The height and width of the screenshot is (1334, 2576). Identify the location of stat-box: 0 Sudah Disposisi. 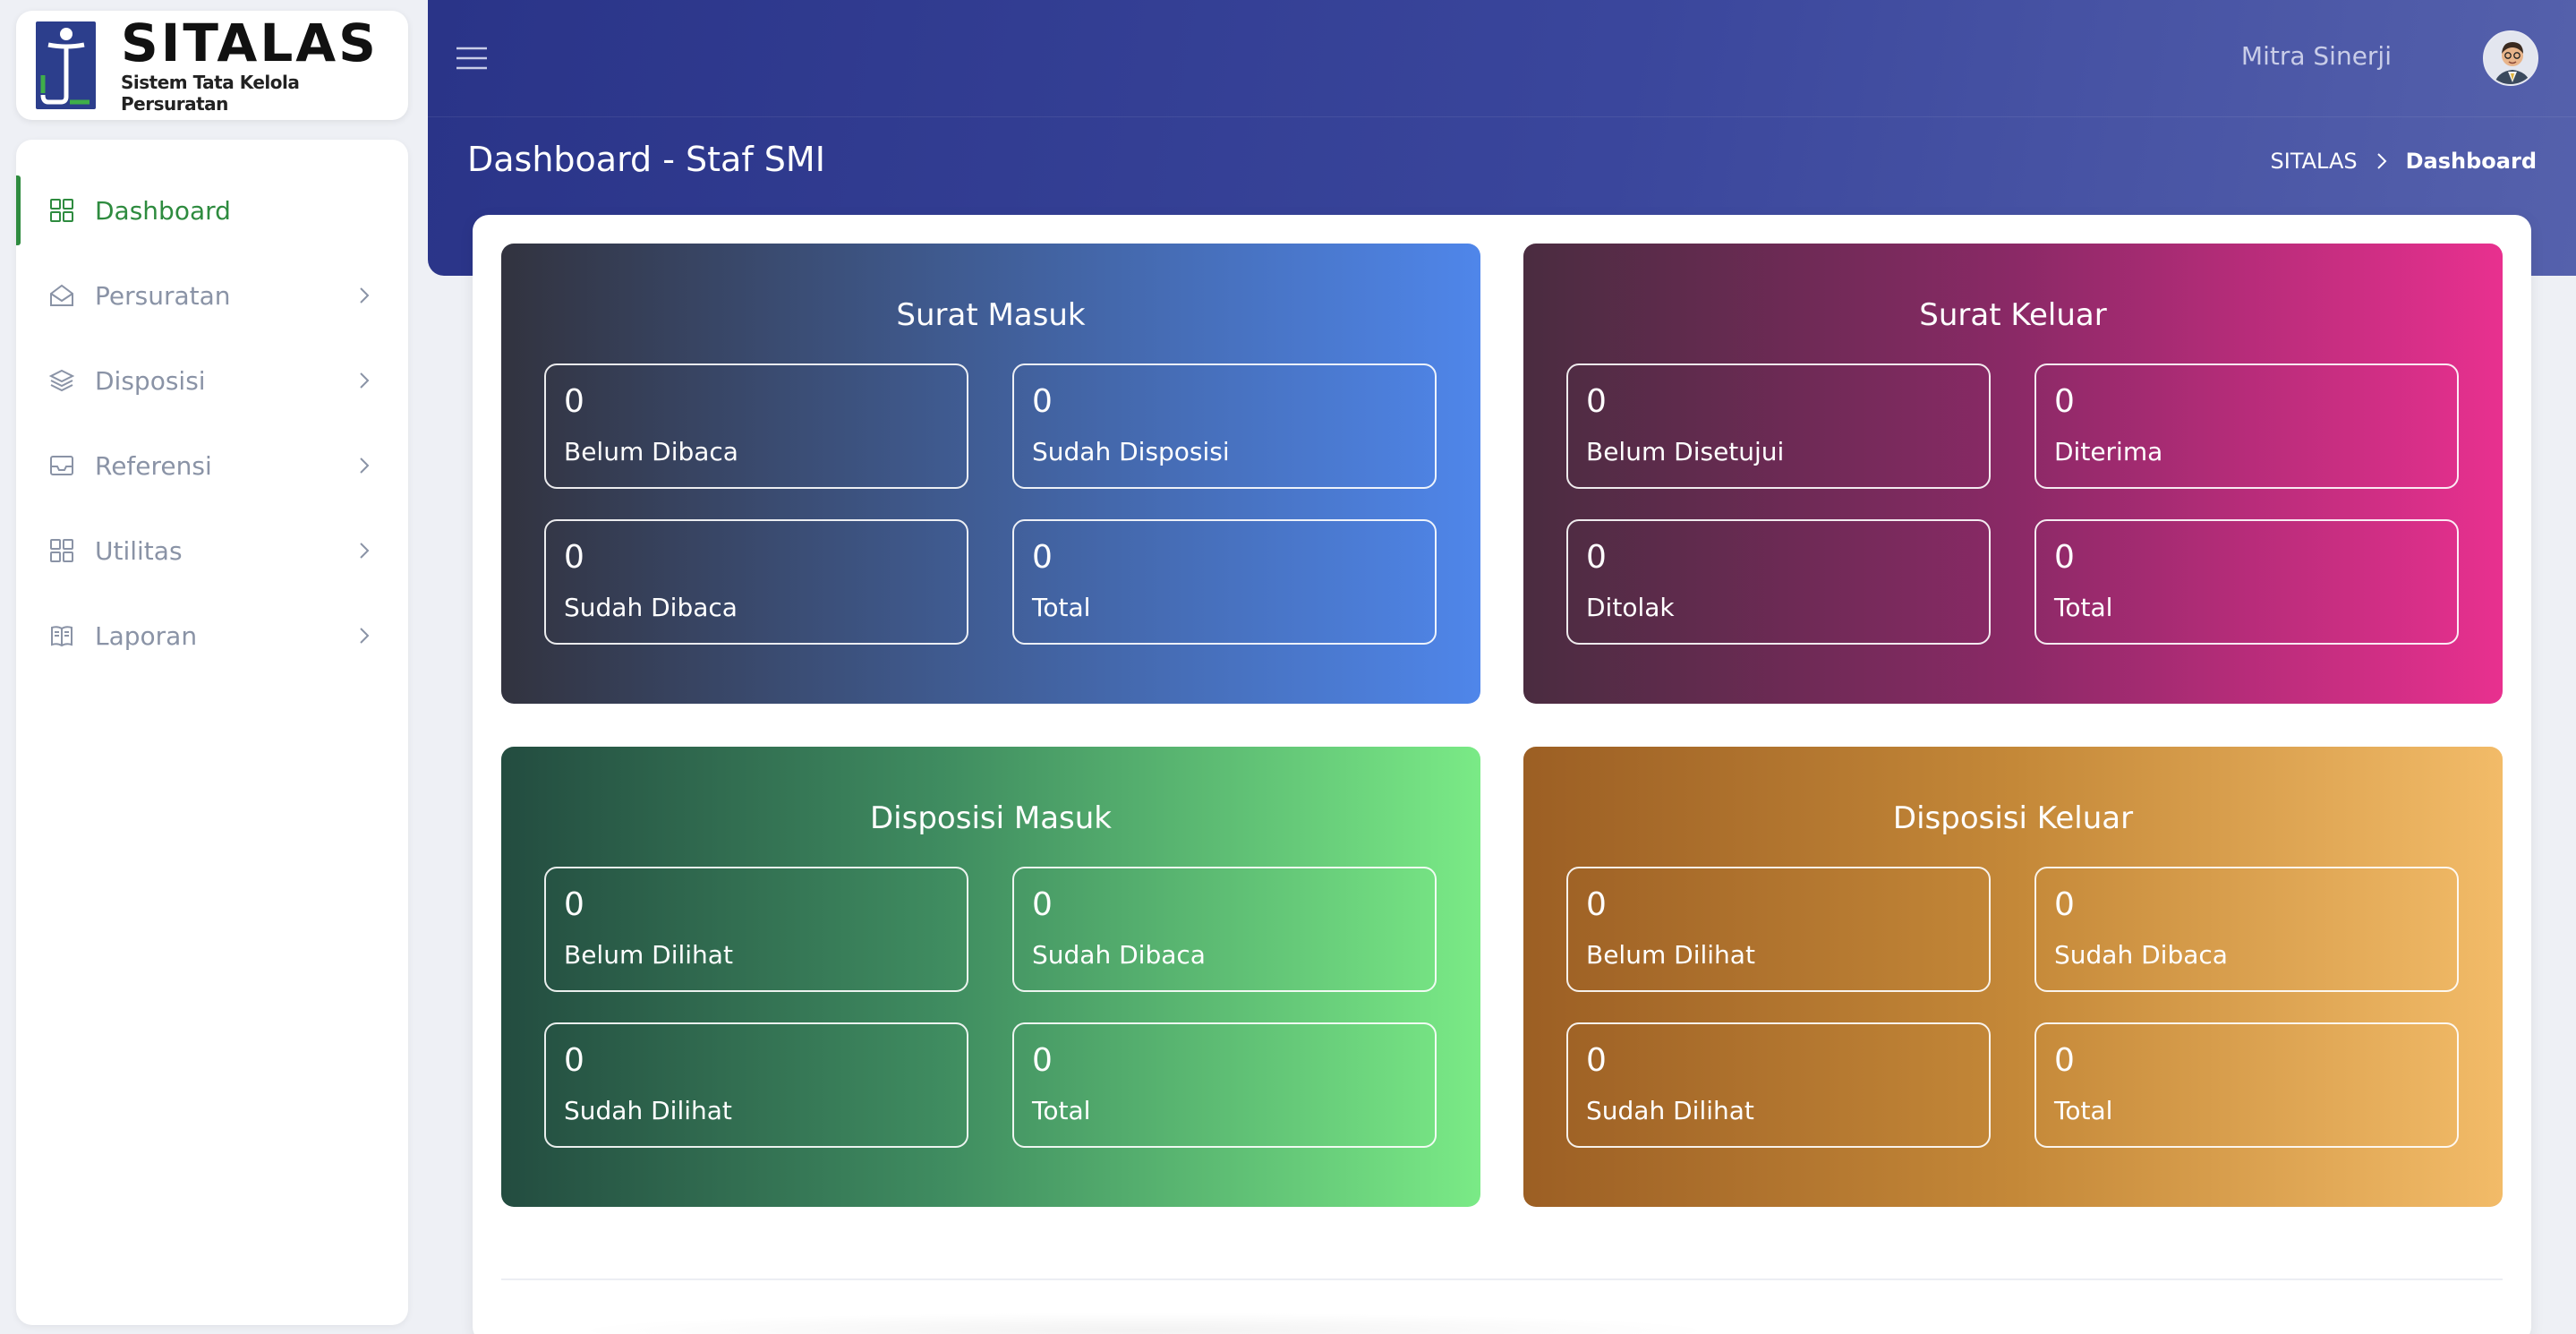
(1224, 426).